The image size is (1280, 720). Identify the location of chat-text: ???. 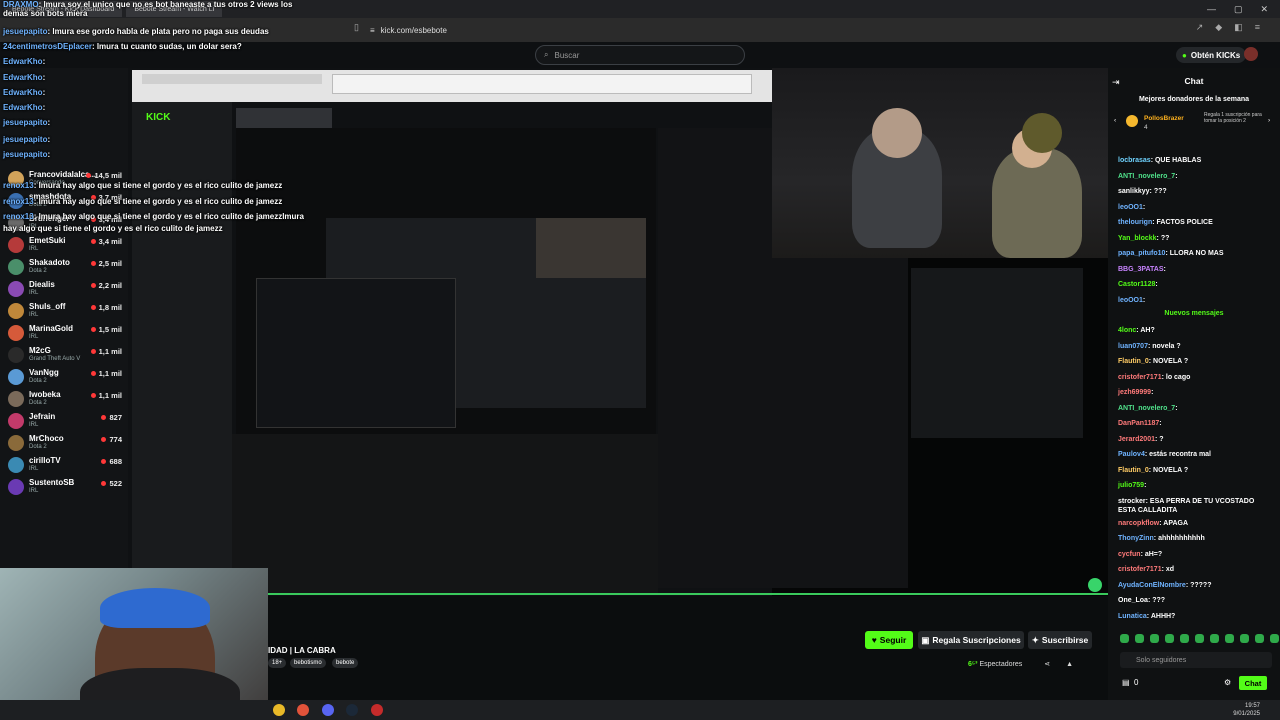
(1160, 191).